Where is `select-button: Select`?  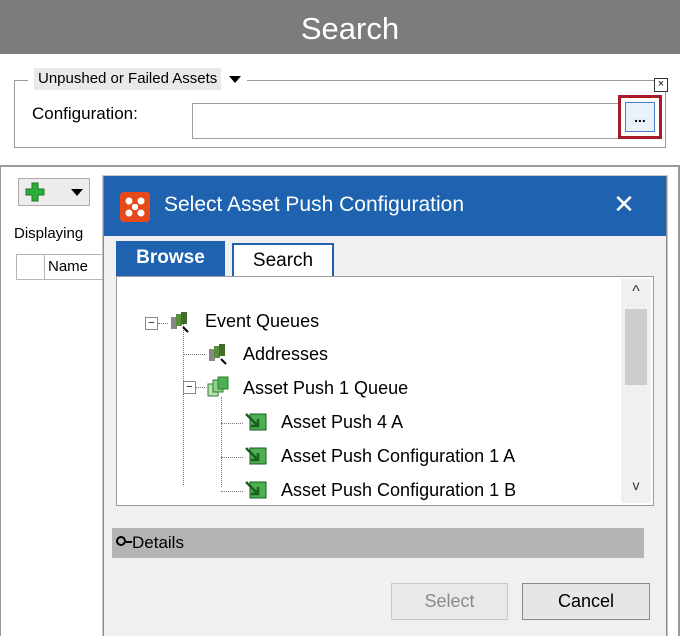
select-button: Select is located at coordinates (449, 601).